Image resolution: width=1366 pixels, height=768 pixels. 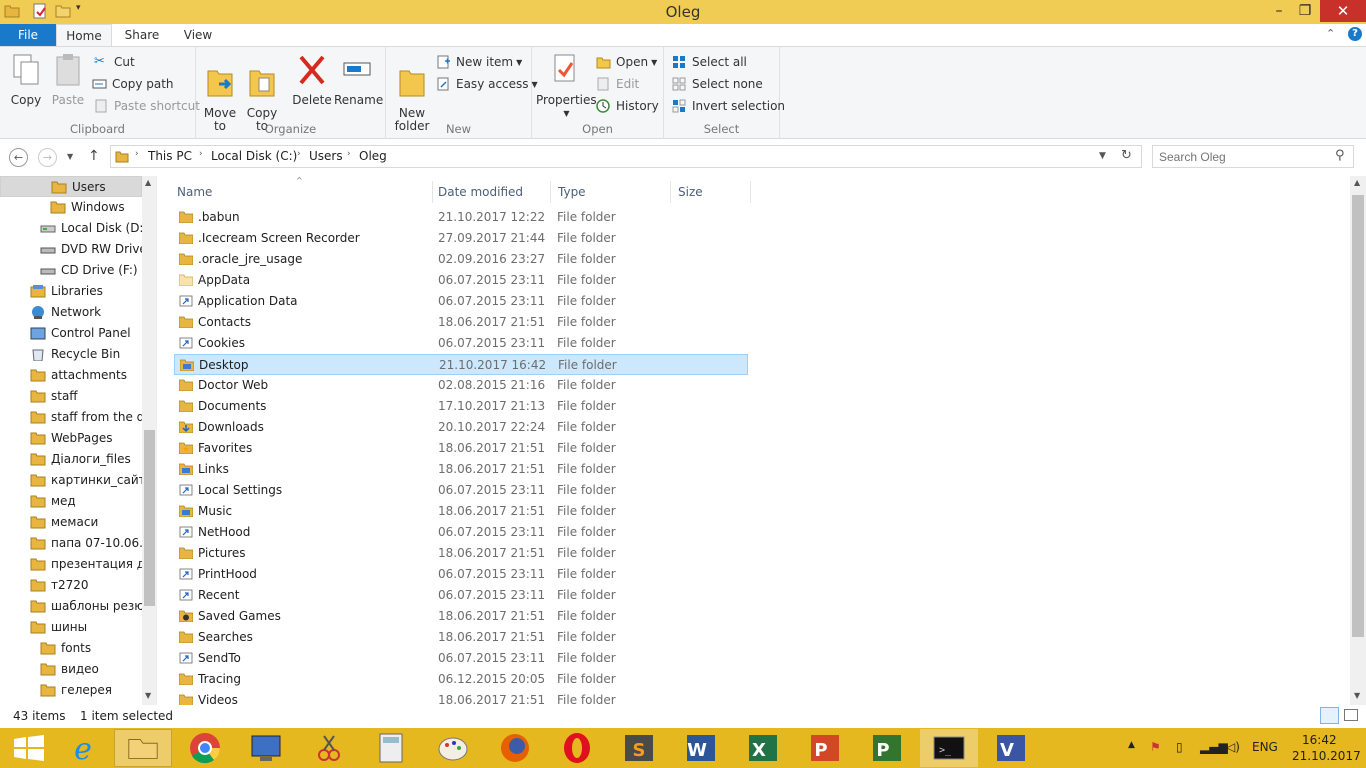 I want to click on nav-item: Libraries, so click(x=71, y=291).